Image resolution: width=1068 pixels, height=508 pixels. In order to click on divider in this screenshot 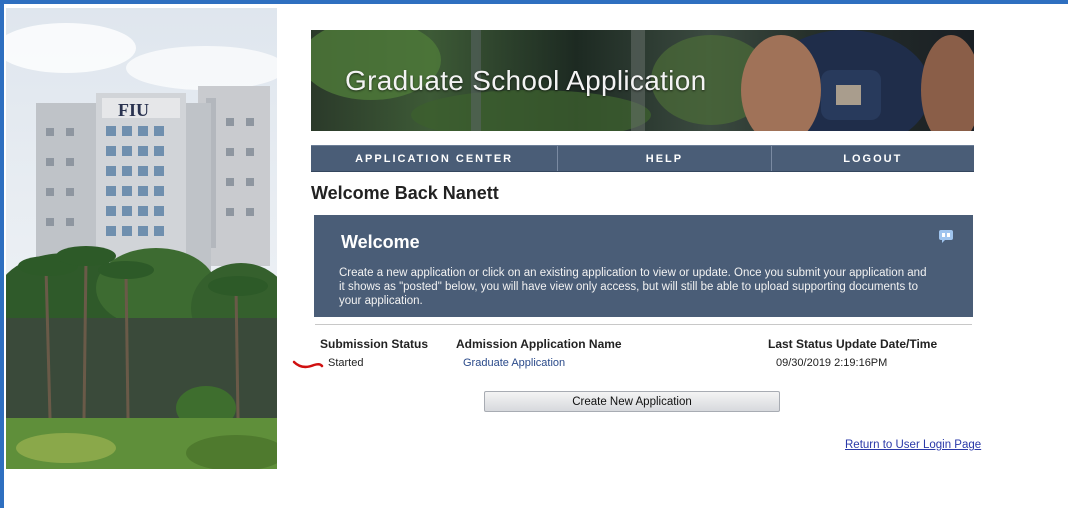, I will do `click(643, 324)`.